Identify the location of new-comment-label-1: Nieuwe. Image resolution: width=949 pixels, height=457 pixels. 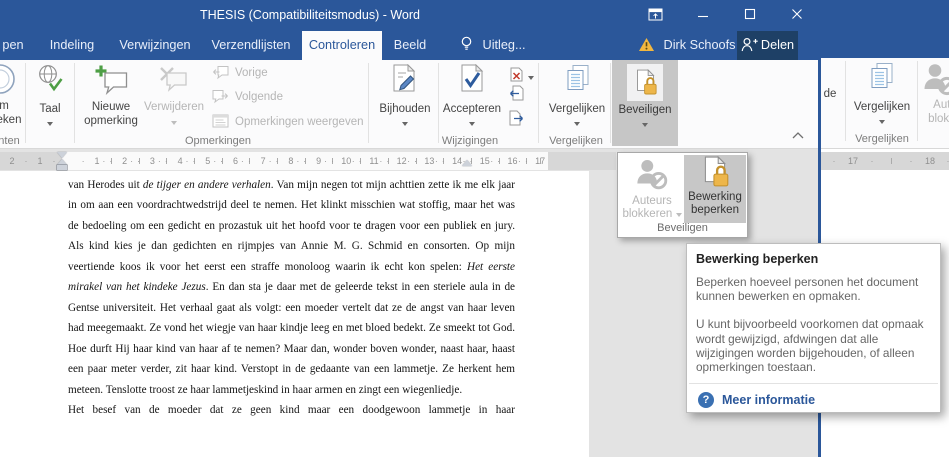
(111, 107).